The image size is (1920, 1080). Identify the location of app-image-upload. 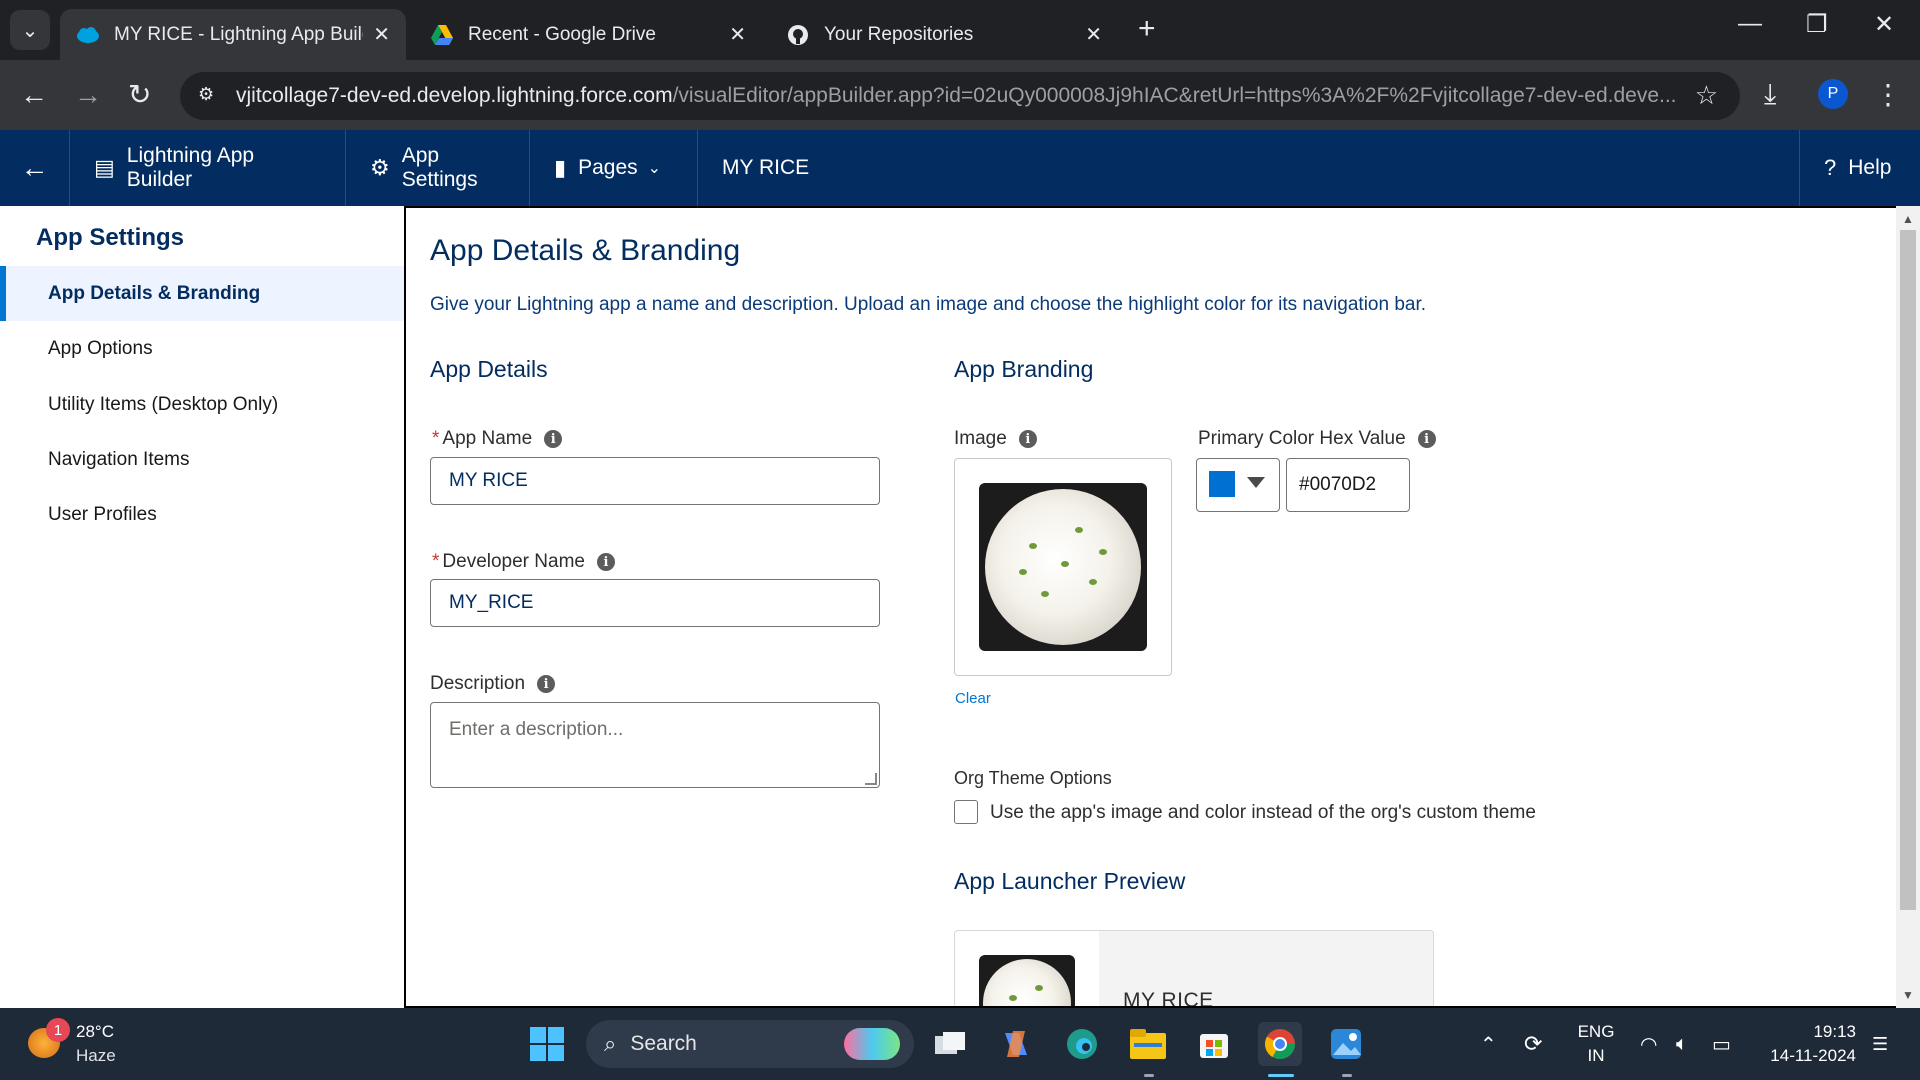
(1063, 567).